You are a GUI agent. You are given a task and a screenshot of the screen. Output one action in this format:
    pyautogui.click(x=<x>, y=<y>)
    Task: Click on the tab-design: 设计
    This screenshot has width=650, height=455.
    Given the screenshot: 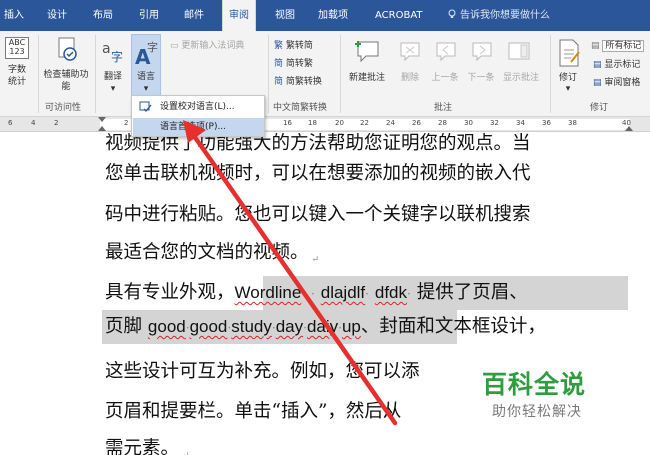 What is the action you would take?
    pyautogui.click(x=57, y=15)
    